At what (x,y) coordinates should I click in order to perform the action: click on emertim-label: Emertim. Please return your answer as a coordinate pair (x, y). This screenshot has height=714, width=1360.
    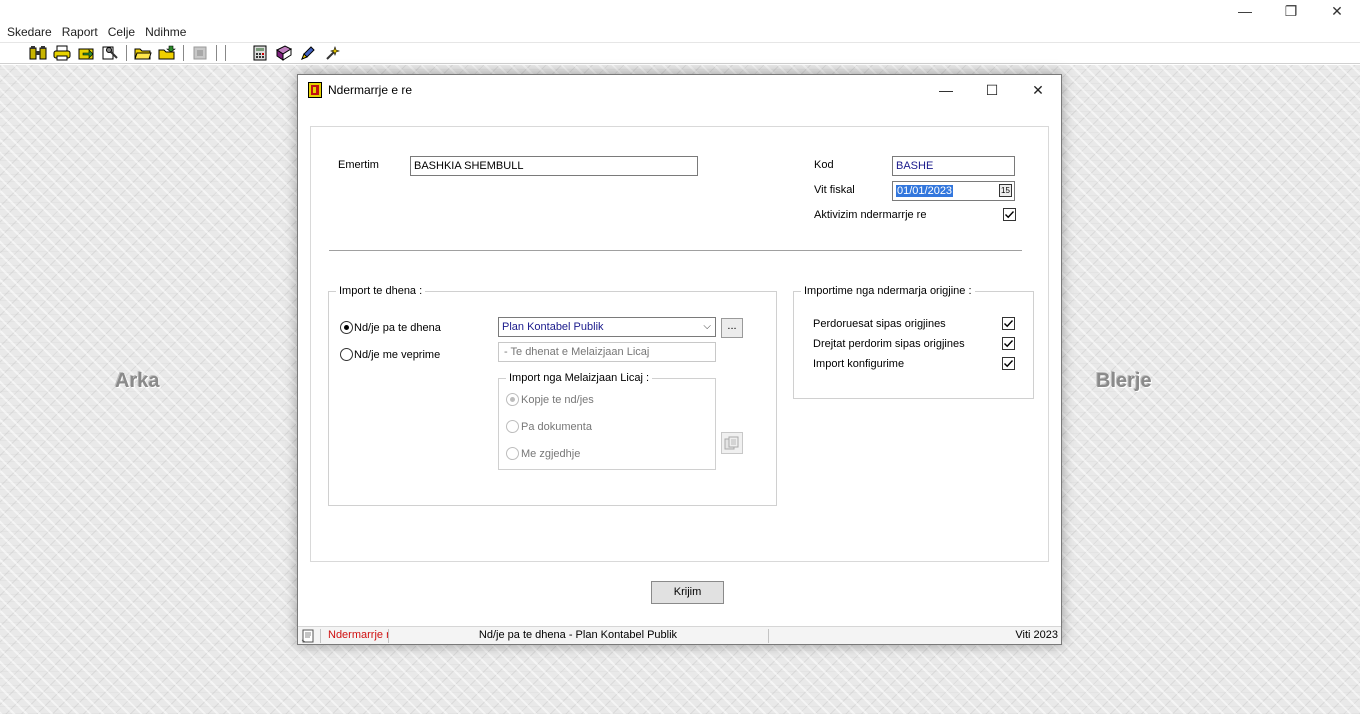
    Looking at the image, I should click on (358, 165).